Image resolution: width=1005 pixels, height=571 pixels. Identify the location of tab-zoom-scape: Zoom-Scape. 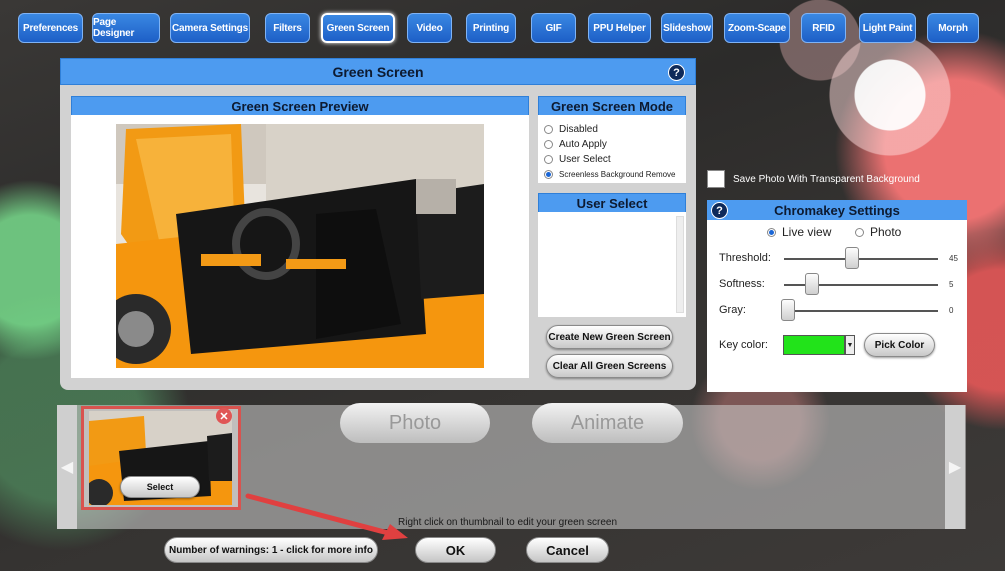
(757, 28).